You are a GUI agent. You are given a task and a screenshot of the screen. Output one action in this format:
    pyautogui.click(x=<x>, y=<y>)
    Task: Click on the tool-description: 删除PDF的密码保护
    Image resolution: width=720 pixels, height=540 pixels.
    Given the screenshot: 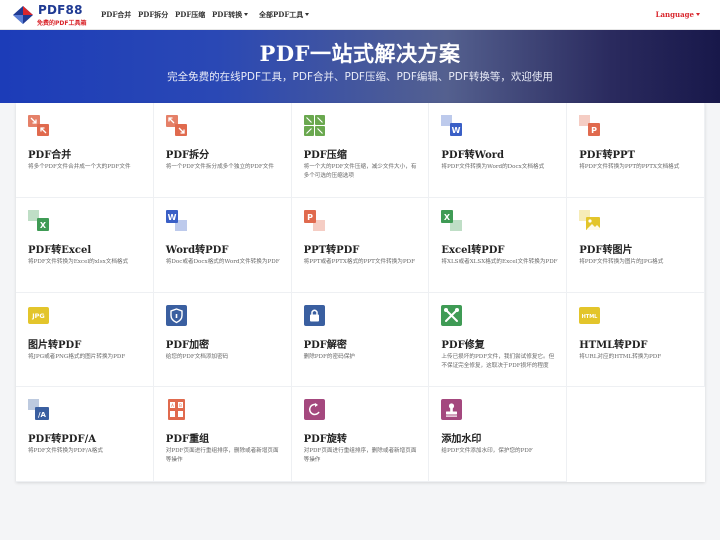 What is the action you would take?
    pyautogui.click(x=329, y=356)
    